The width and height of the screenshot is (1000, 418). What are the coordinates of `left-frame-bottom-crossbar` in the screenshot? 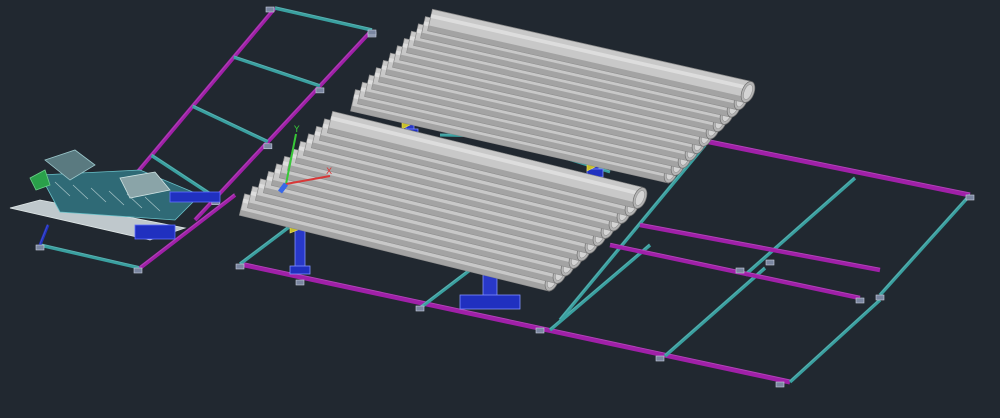 It's located at (90, 256).